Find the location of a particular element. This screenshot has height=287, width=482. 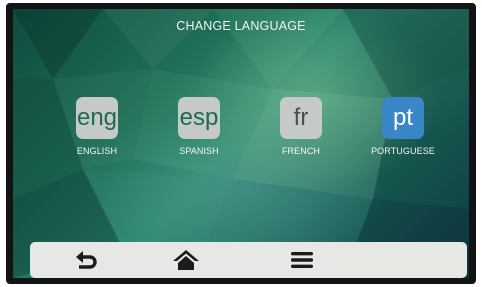

hamburger-menu-icon is located at coordinates (302, 260).